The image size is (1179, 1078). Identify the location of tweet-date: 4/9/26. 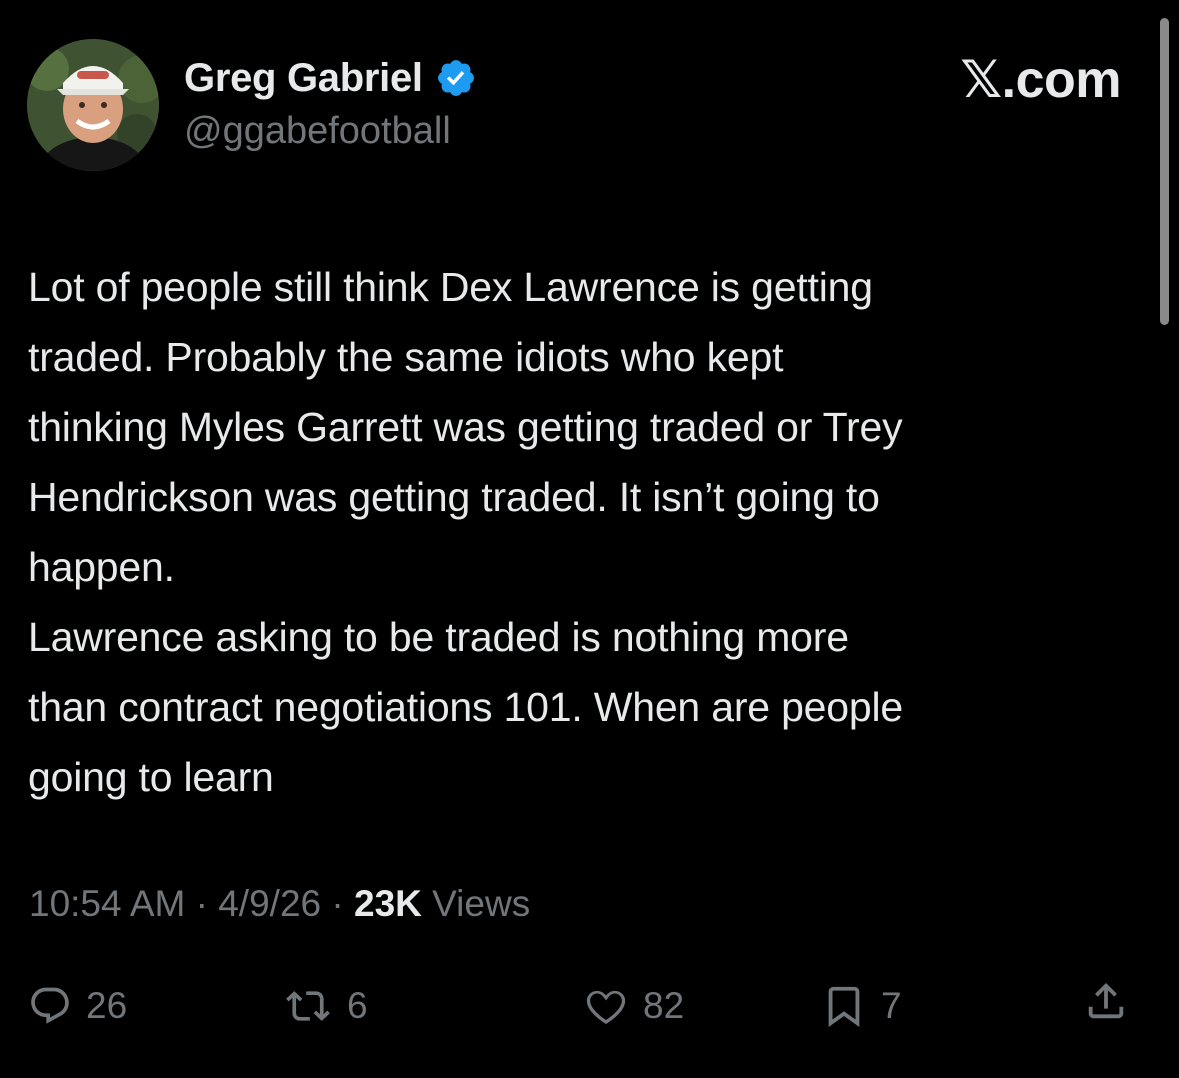
(269, 903).